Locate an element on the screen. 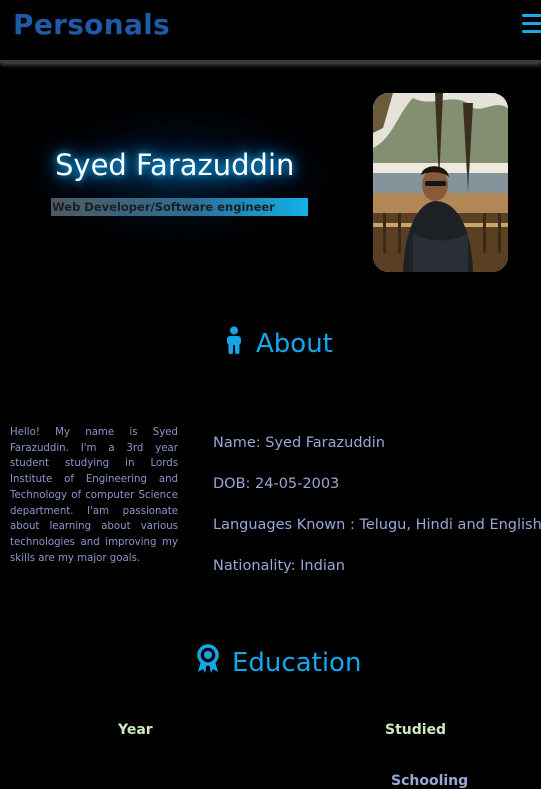 This screenshot has width=541, height=789. about-heading: About is located at coordinates (278, 343).